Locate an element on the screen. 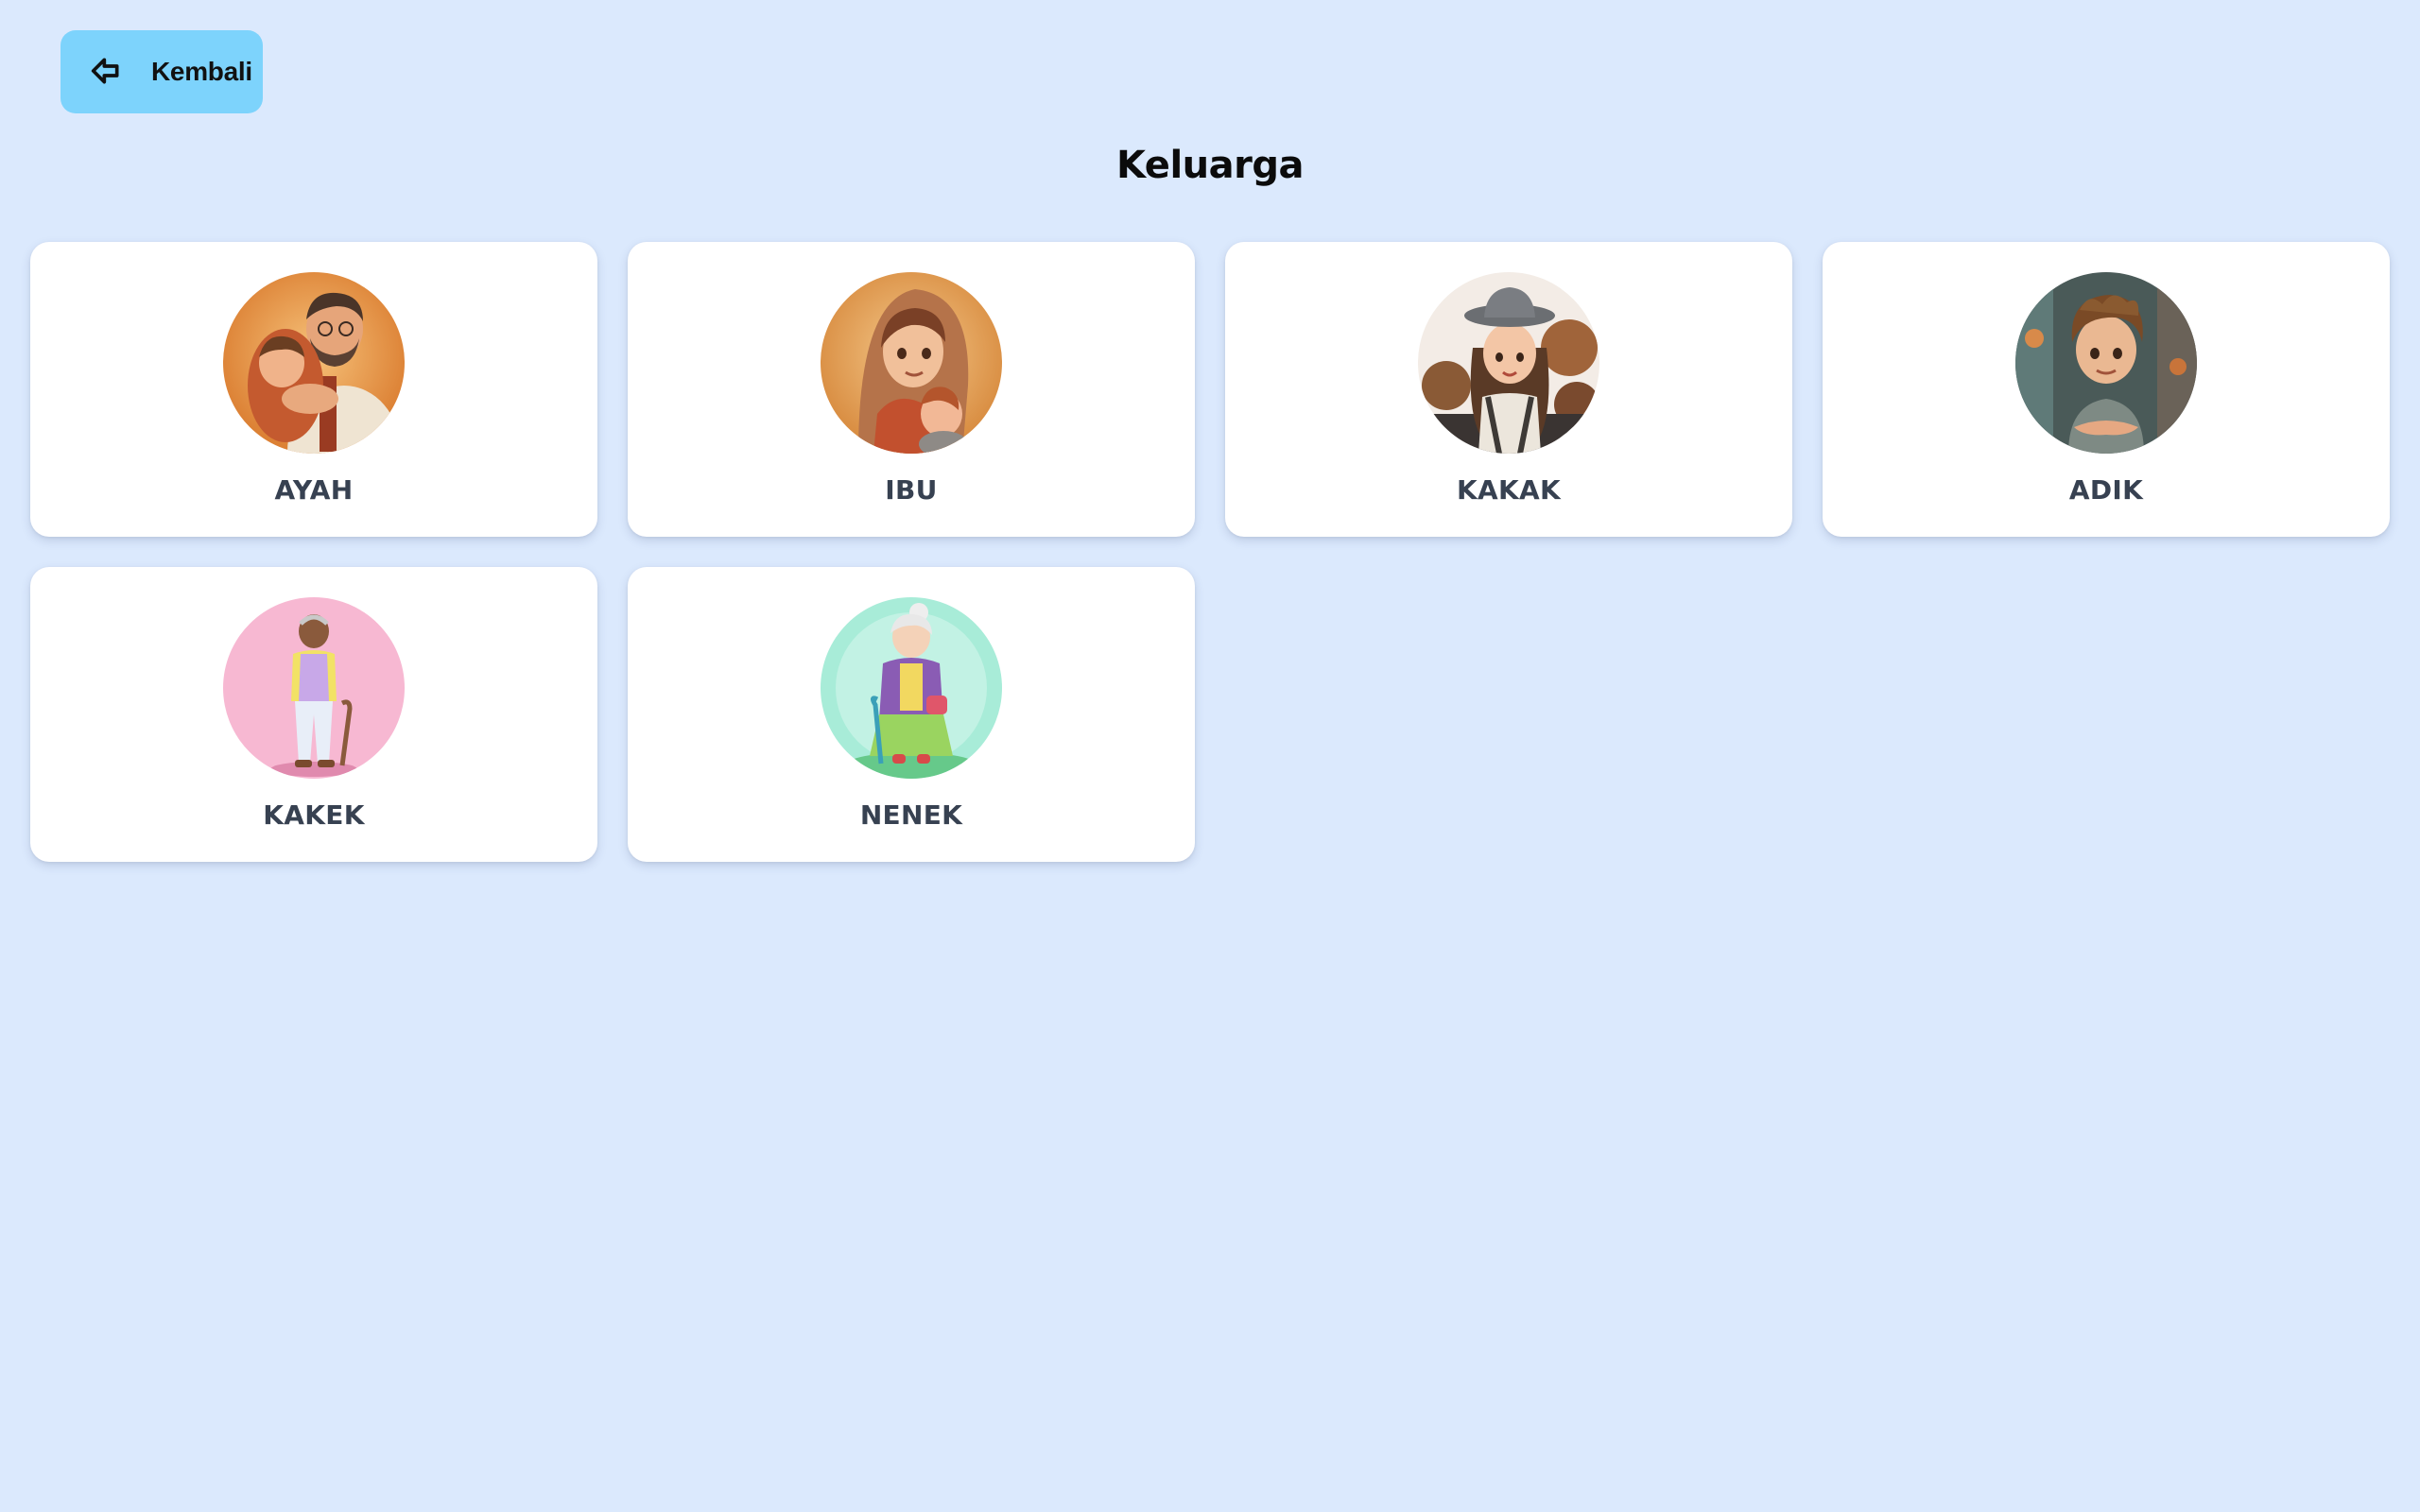 This screenshot has height=1512, width=2420. family-card-kakek: KAKEK is located at coordinates (313, 714).